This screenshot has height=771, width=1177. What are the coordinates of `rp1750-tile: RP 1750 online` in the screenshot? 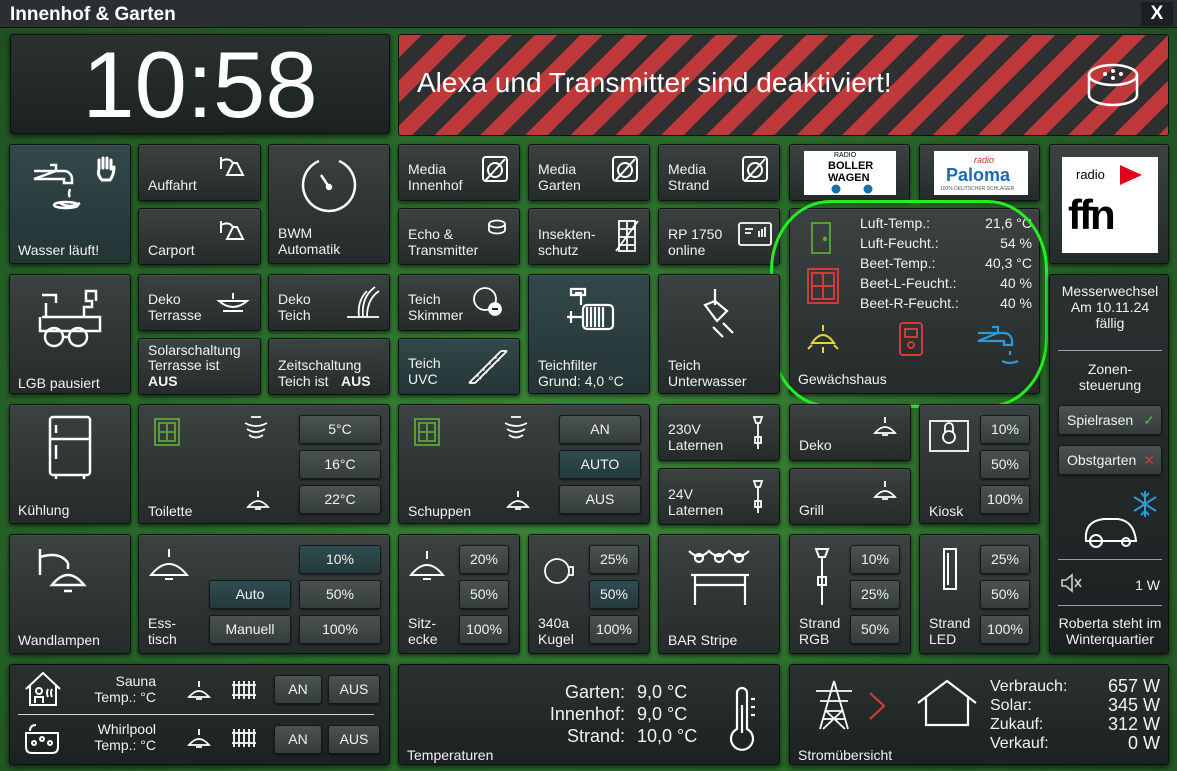 It's located at (719, 236).